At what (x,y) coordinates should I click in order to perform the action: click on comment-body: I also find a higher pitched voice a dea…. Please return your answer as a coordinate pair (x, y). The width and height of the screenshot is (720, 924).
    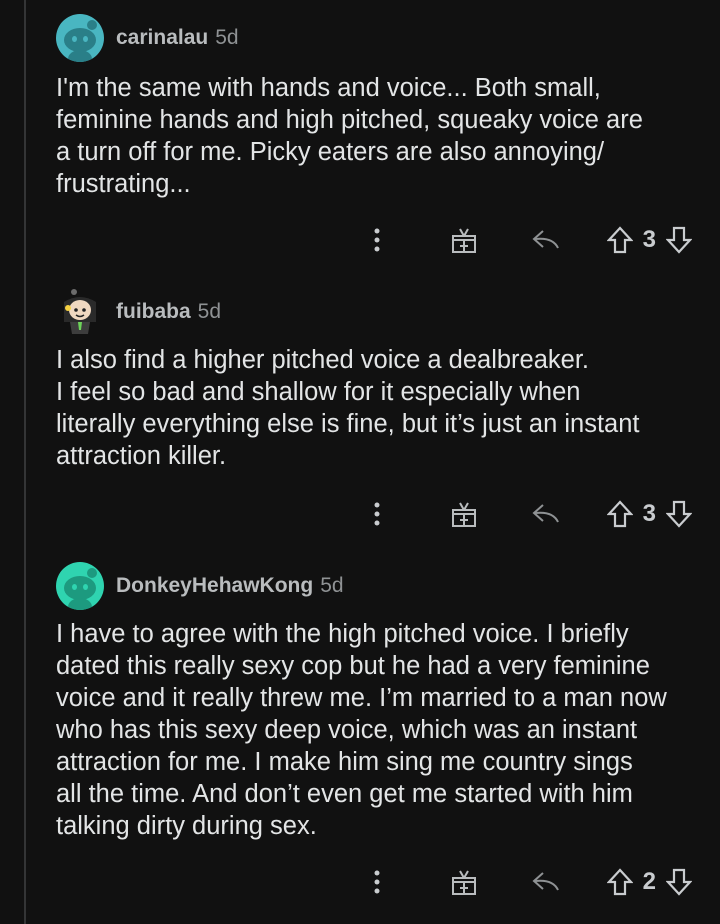
    Looking at the image, I should click on (348, 408).